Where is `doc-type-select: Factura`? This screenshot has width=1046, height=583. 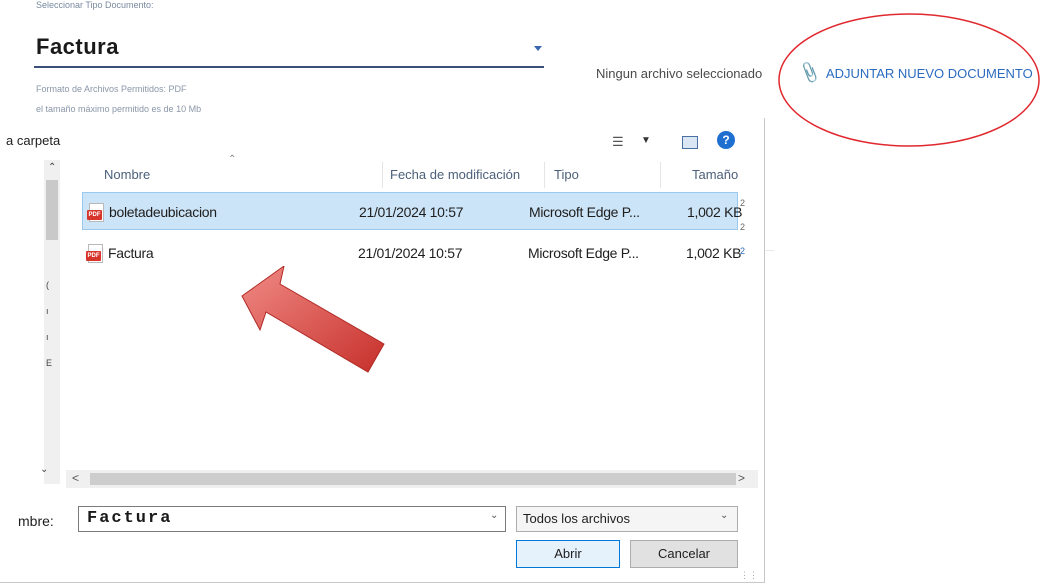 doc-type-select: Factura is located at coordinates (77, 47).